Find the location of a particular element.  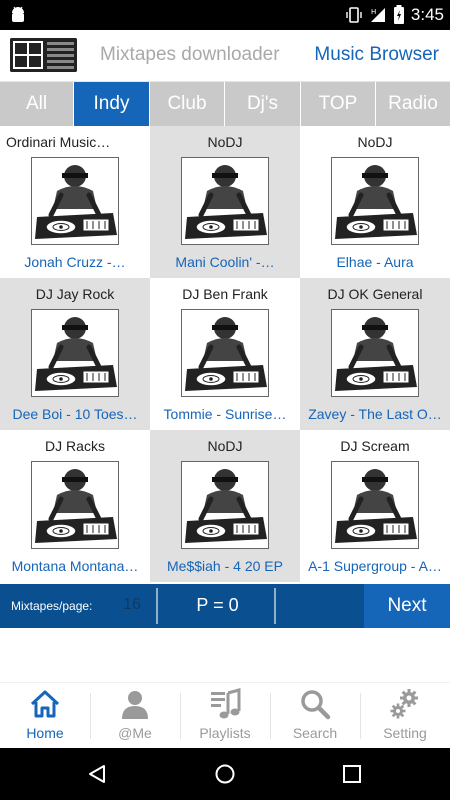

tab-club: Club is located at coordinates (187, 104).